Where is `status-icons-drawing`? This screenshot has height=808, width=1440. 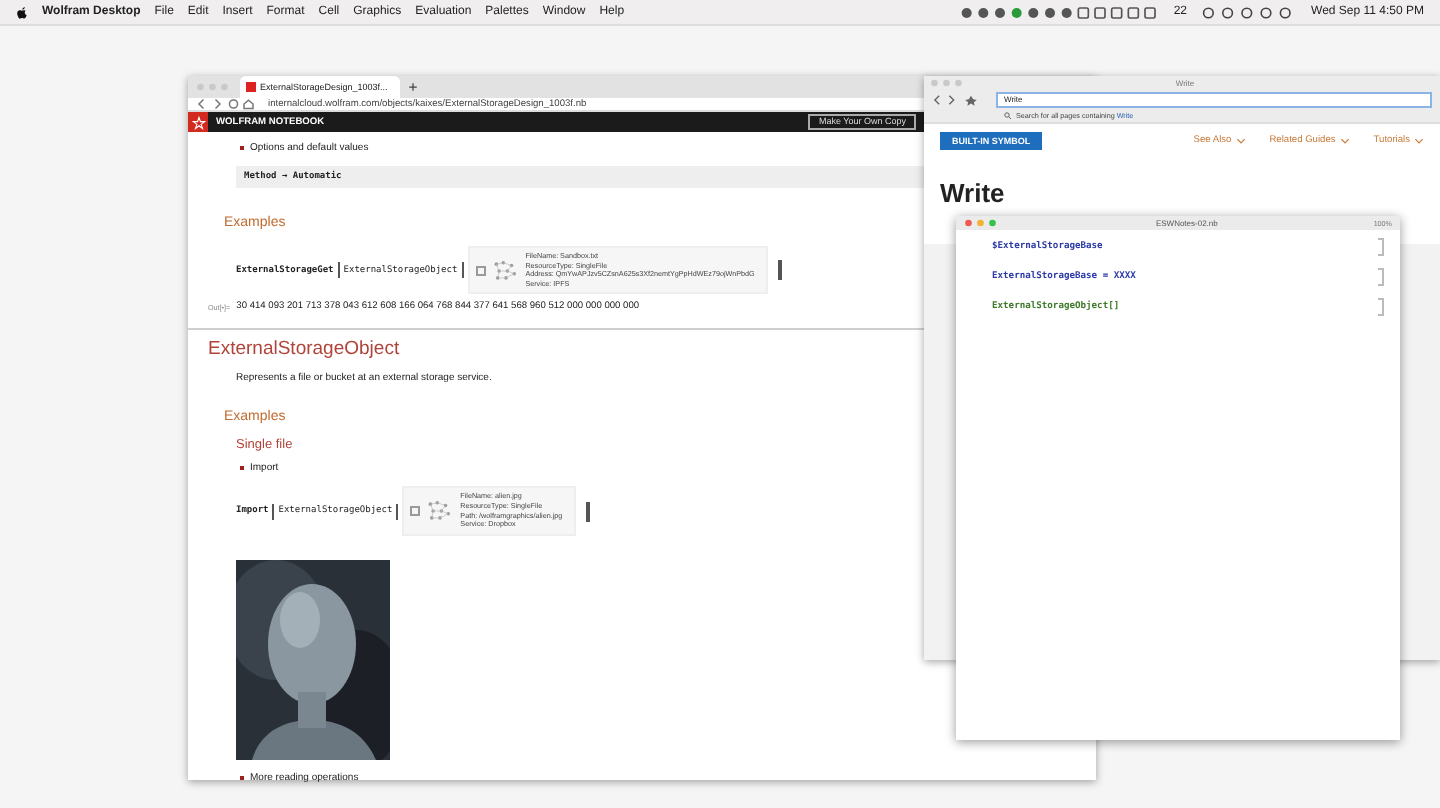
status-icons-drawing is located at coordinates (1059, 12).